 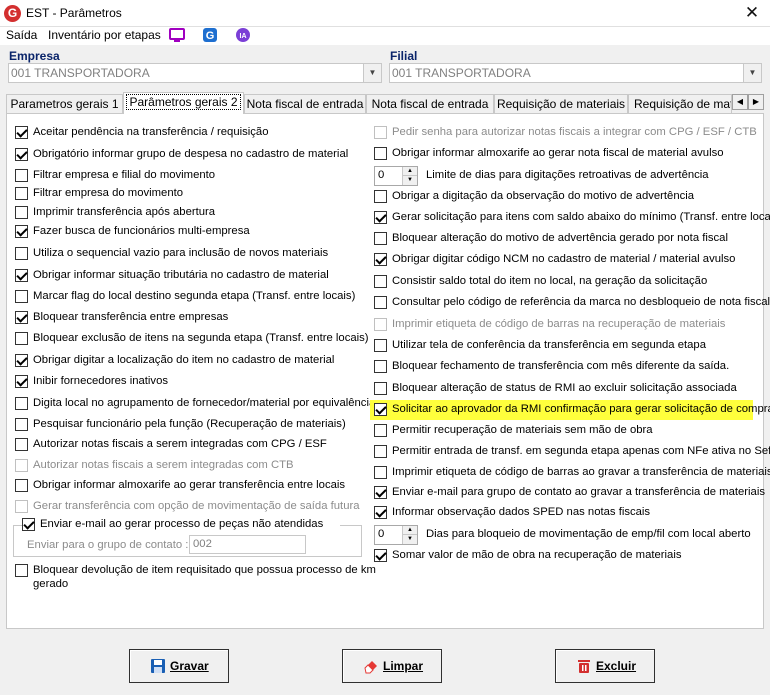 I want to click on left-8-checkbox, so click(x=21, y=296).